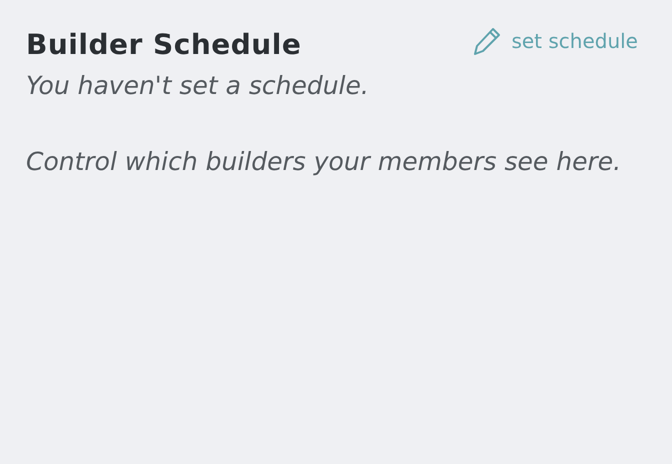 The width and height of the screenshot is (672, 464). Describe the element at coordinates (198, 86) in the screenshot. I see `message-text: You haven't set a schedule.` at that location.